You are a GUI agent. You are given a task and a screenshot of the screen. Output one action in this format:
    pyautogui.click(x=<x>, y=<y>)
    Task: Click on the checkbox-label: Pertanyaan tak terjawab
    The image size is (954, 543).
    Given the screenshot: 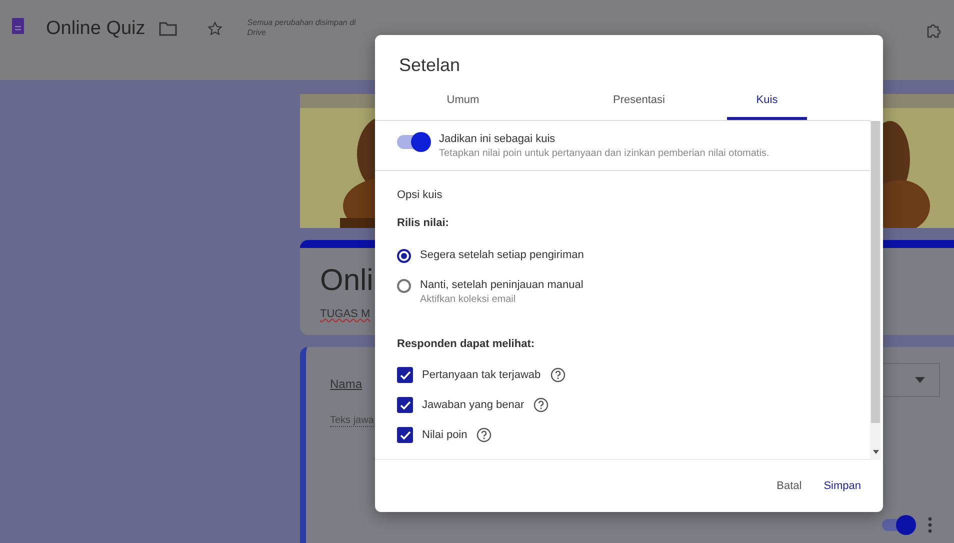 What is the action you would take?
    pyautogui.click(x=481, y=375)
    